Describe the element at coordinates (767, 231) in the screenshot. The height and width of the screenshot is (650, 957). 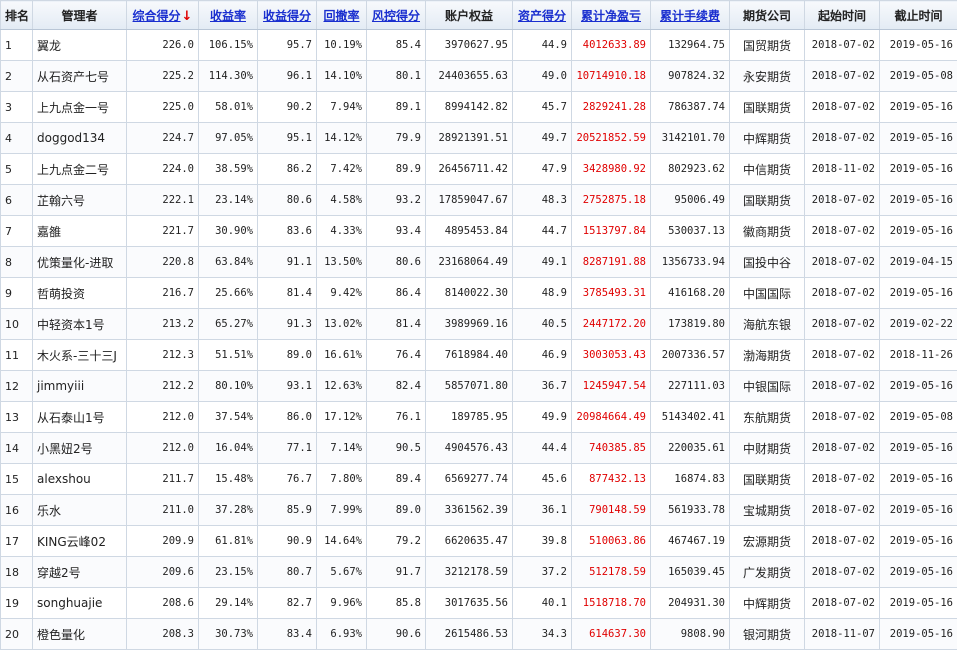
I see `broker-cell: 徽商期货` at that location.